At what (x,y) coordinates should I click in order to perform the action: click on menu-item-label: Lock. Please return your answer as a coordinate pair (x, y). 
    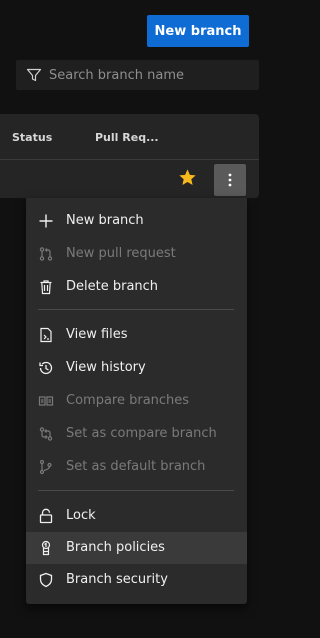
    Looking at the image, I should click on (81, 515).